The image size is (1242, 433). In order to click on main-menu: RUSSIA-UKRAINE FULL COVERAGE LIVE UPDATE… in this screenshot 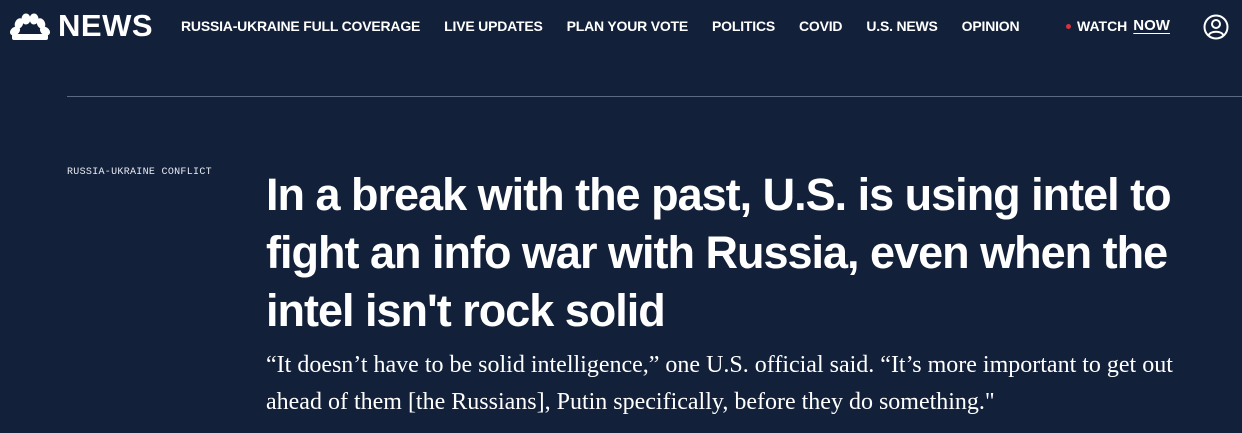, I will do `click(612, 26)`.